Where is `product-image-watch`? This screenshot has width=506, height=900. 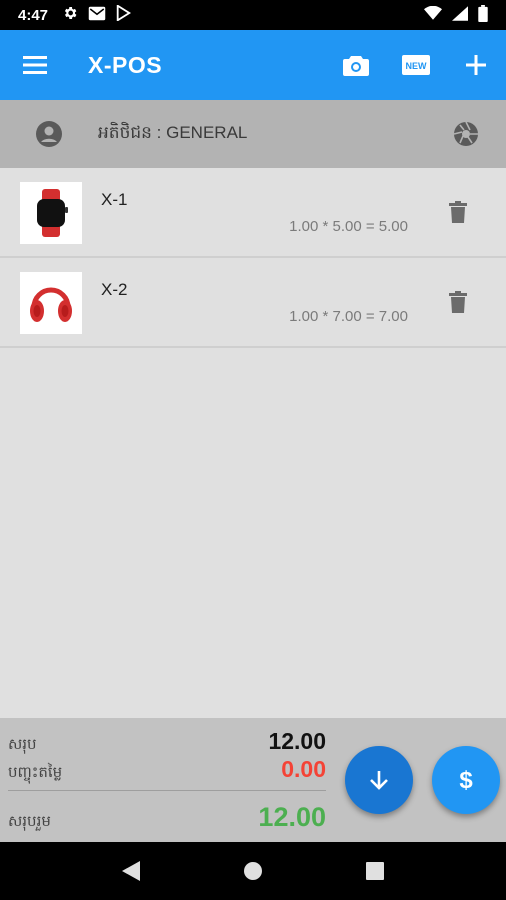 product-image-watch is located at coordinates (51, 213).